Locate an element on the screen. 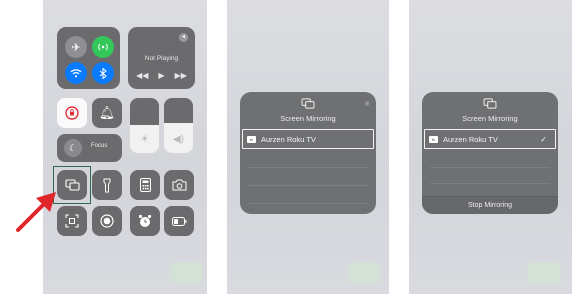 The image size is (572, 294). low-power-mode-button is located at coordinates (179, 221).